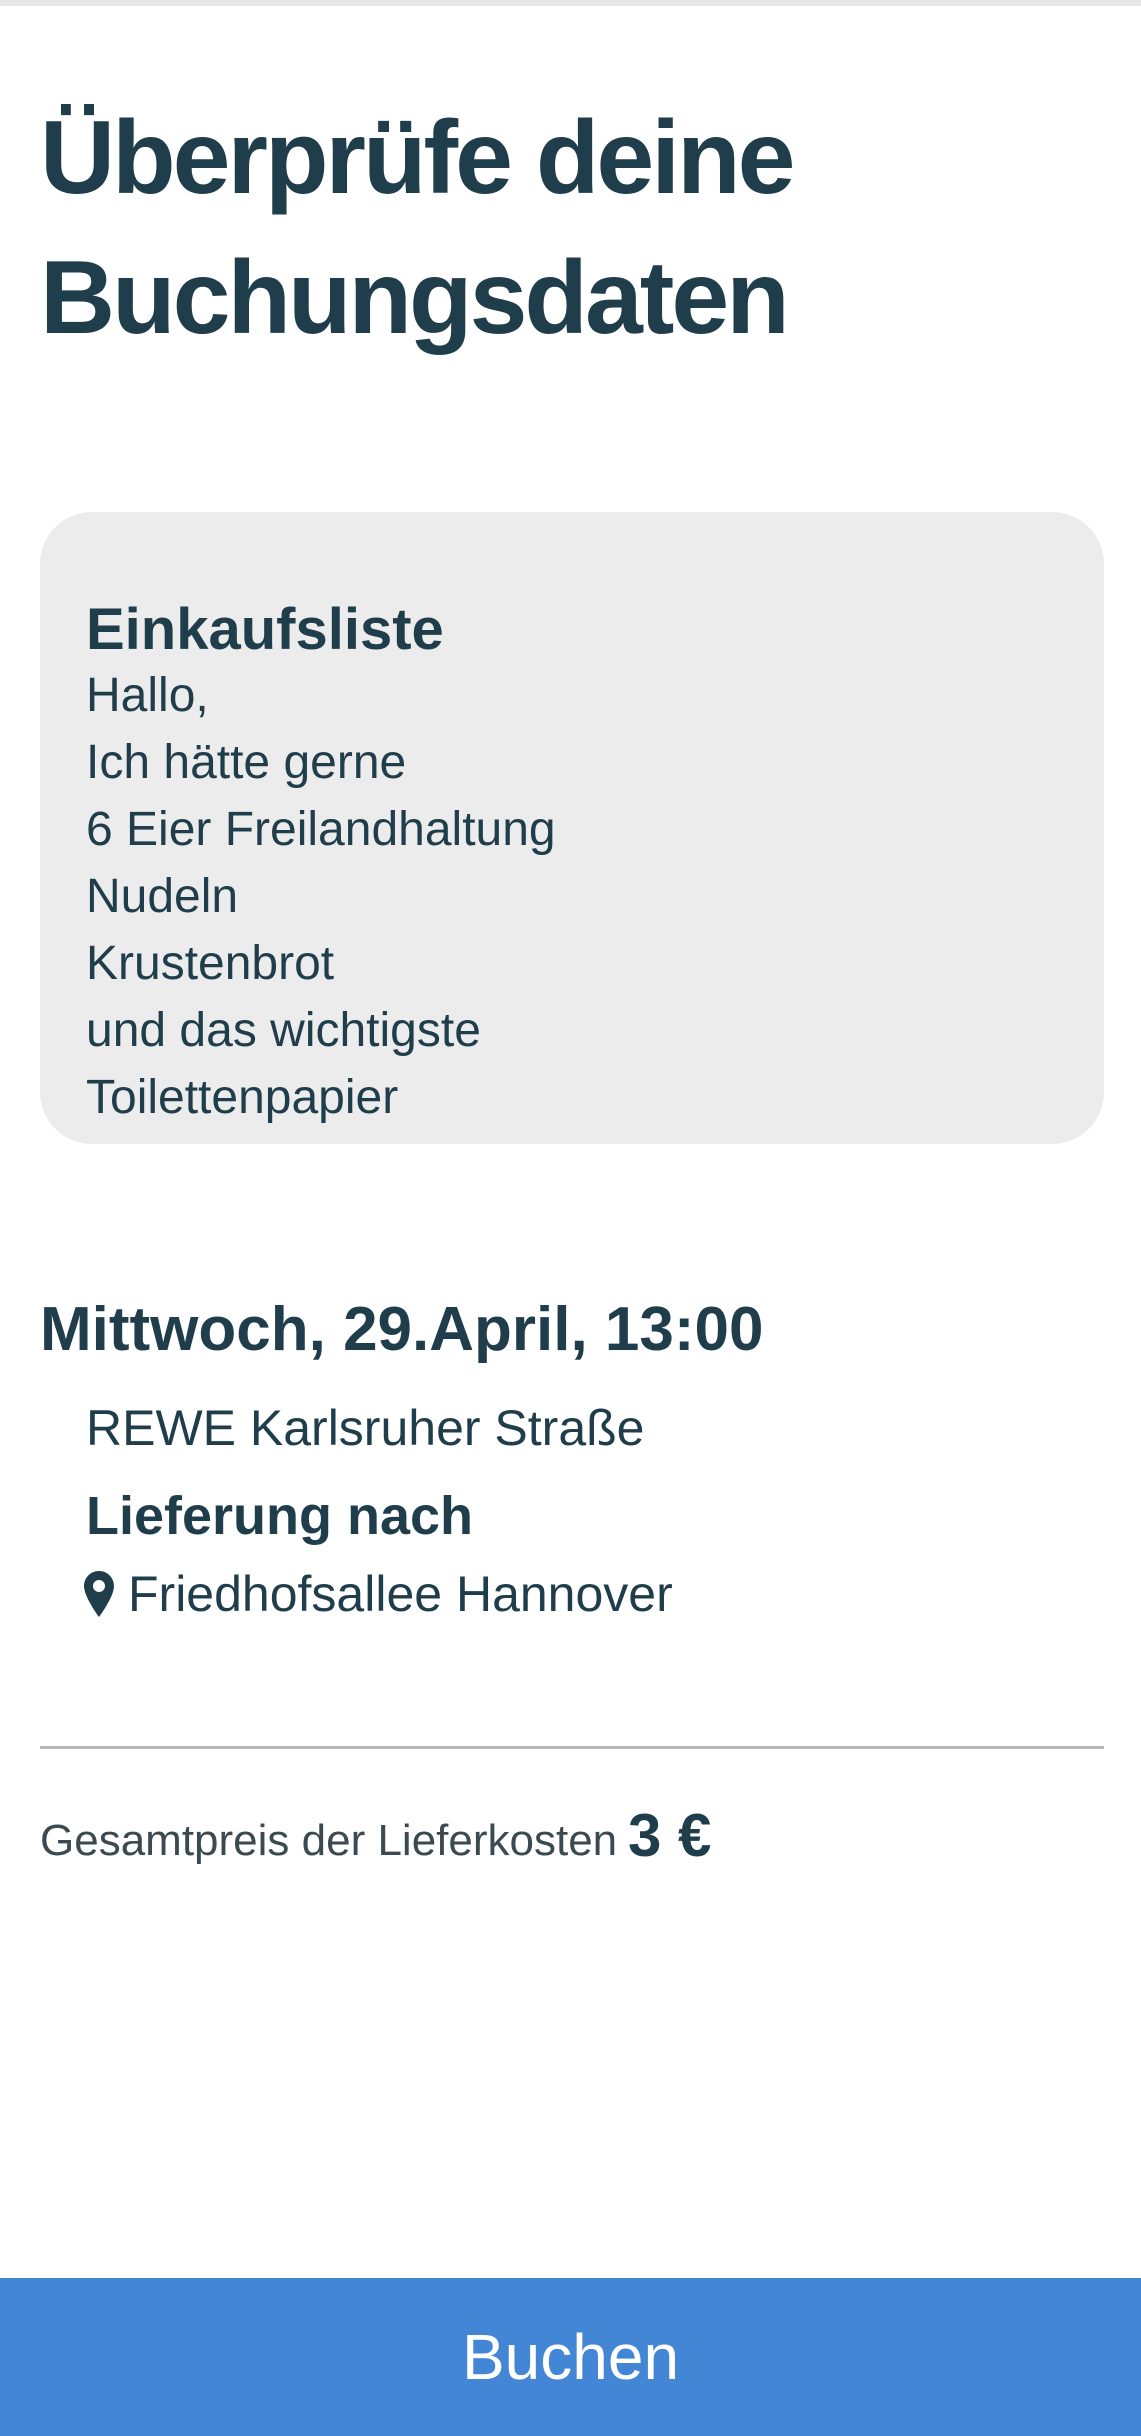  I want to click on shopping-list-line: Krustenbrot, so click(210, 963).